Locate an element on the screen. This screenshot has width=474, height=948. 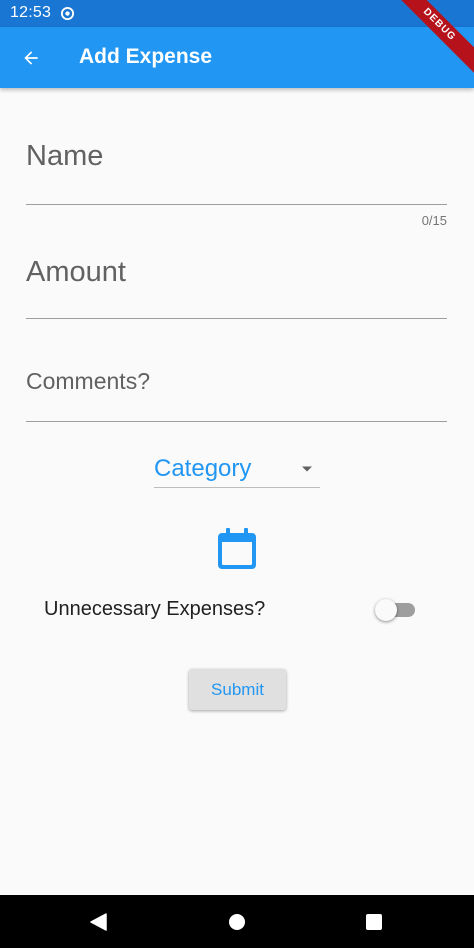
calendar-icon is located at coordinates (237, 548).